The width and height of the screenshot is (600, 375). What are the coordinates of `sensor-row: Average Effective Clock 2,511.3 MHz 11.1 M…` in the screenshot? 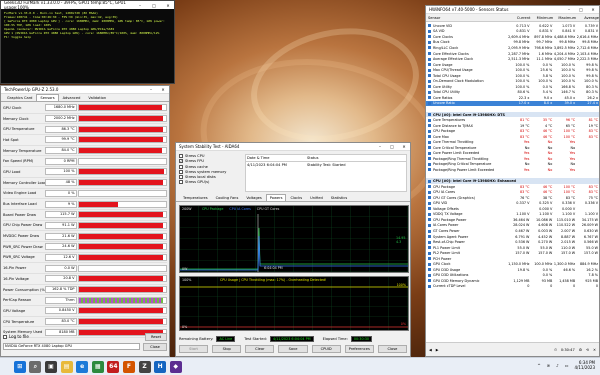 It's located at (512, 59).